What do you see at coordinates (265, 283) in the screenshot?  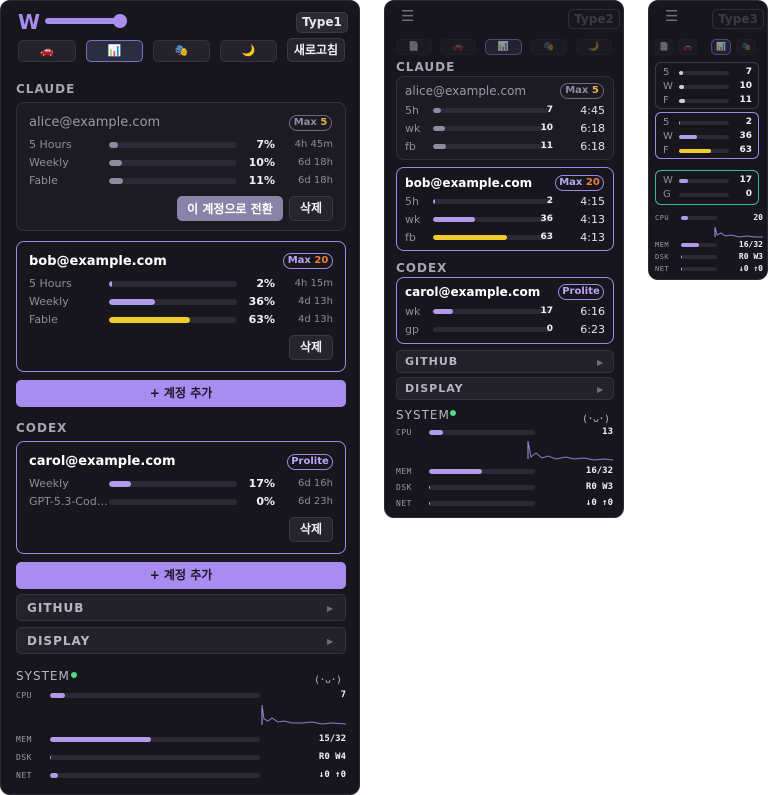 I see `usage-pct: 2%` at bounding box center [265, 283].